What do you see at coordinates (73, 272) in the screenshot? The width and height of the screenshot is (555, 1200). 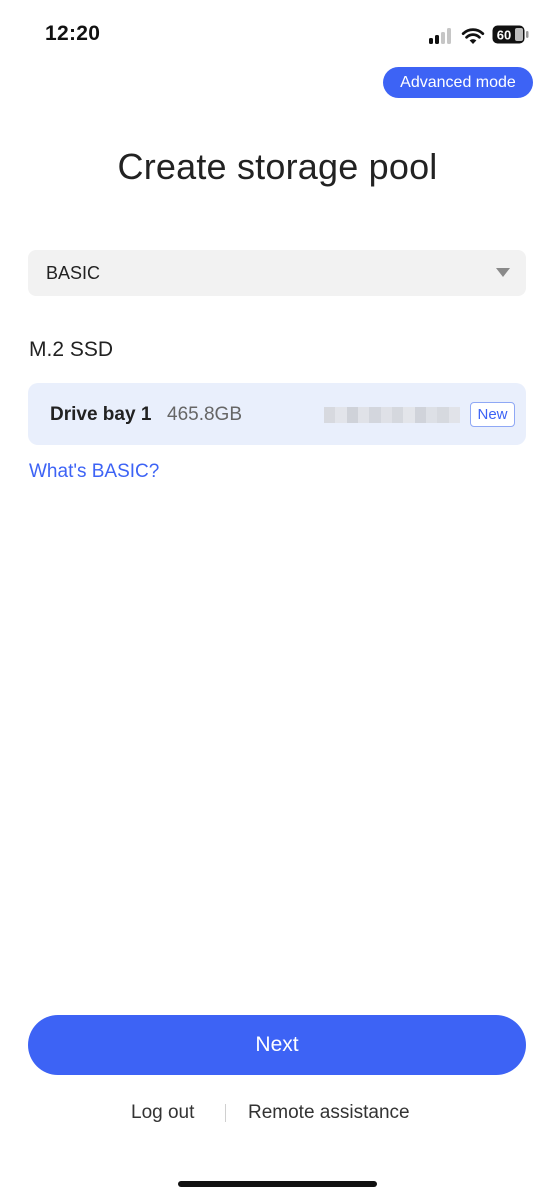 I see `raid-type-value: BASIC` at bounding box center [73, 272].